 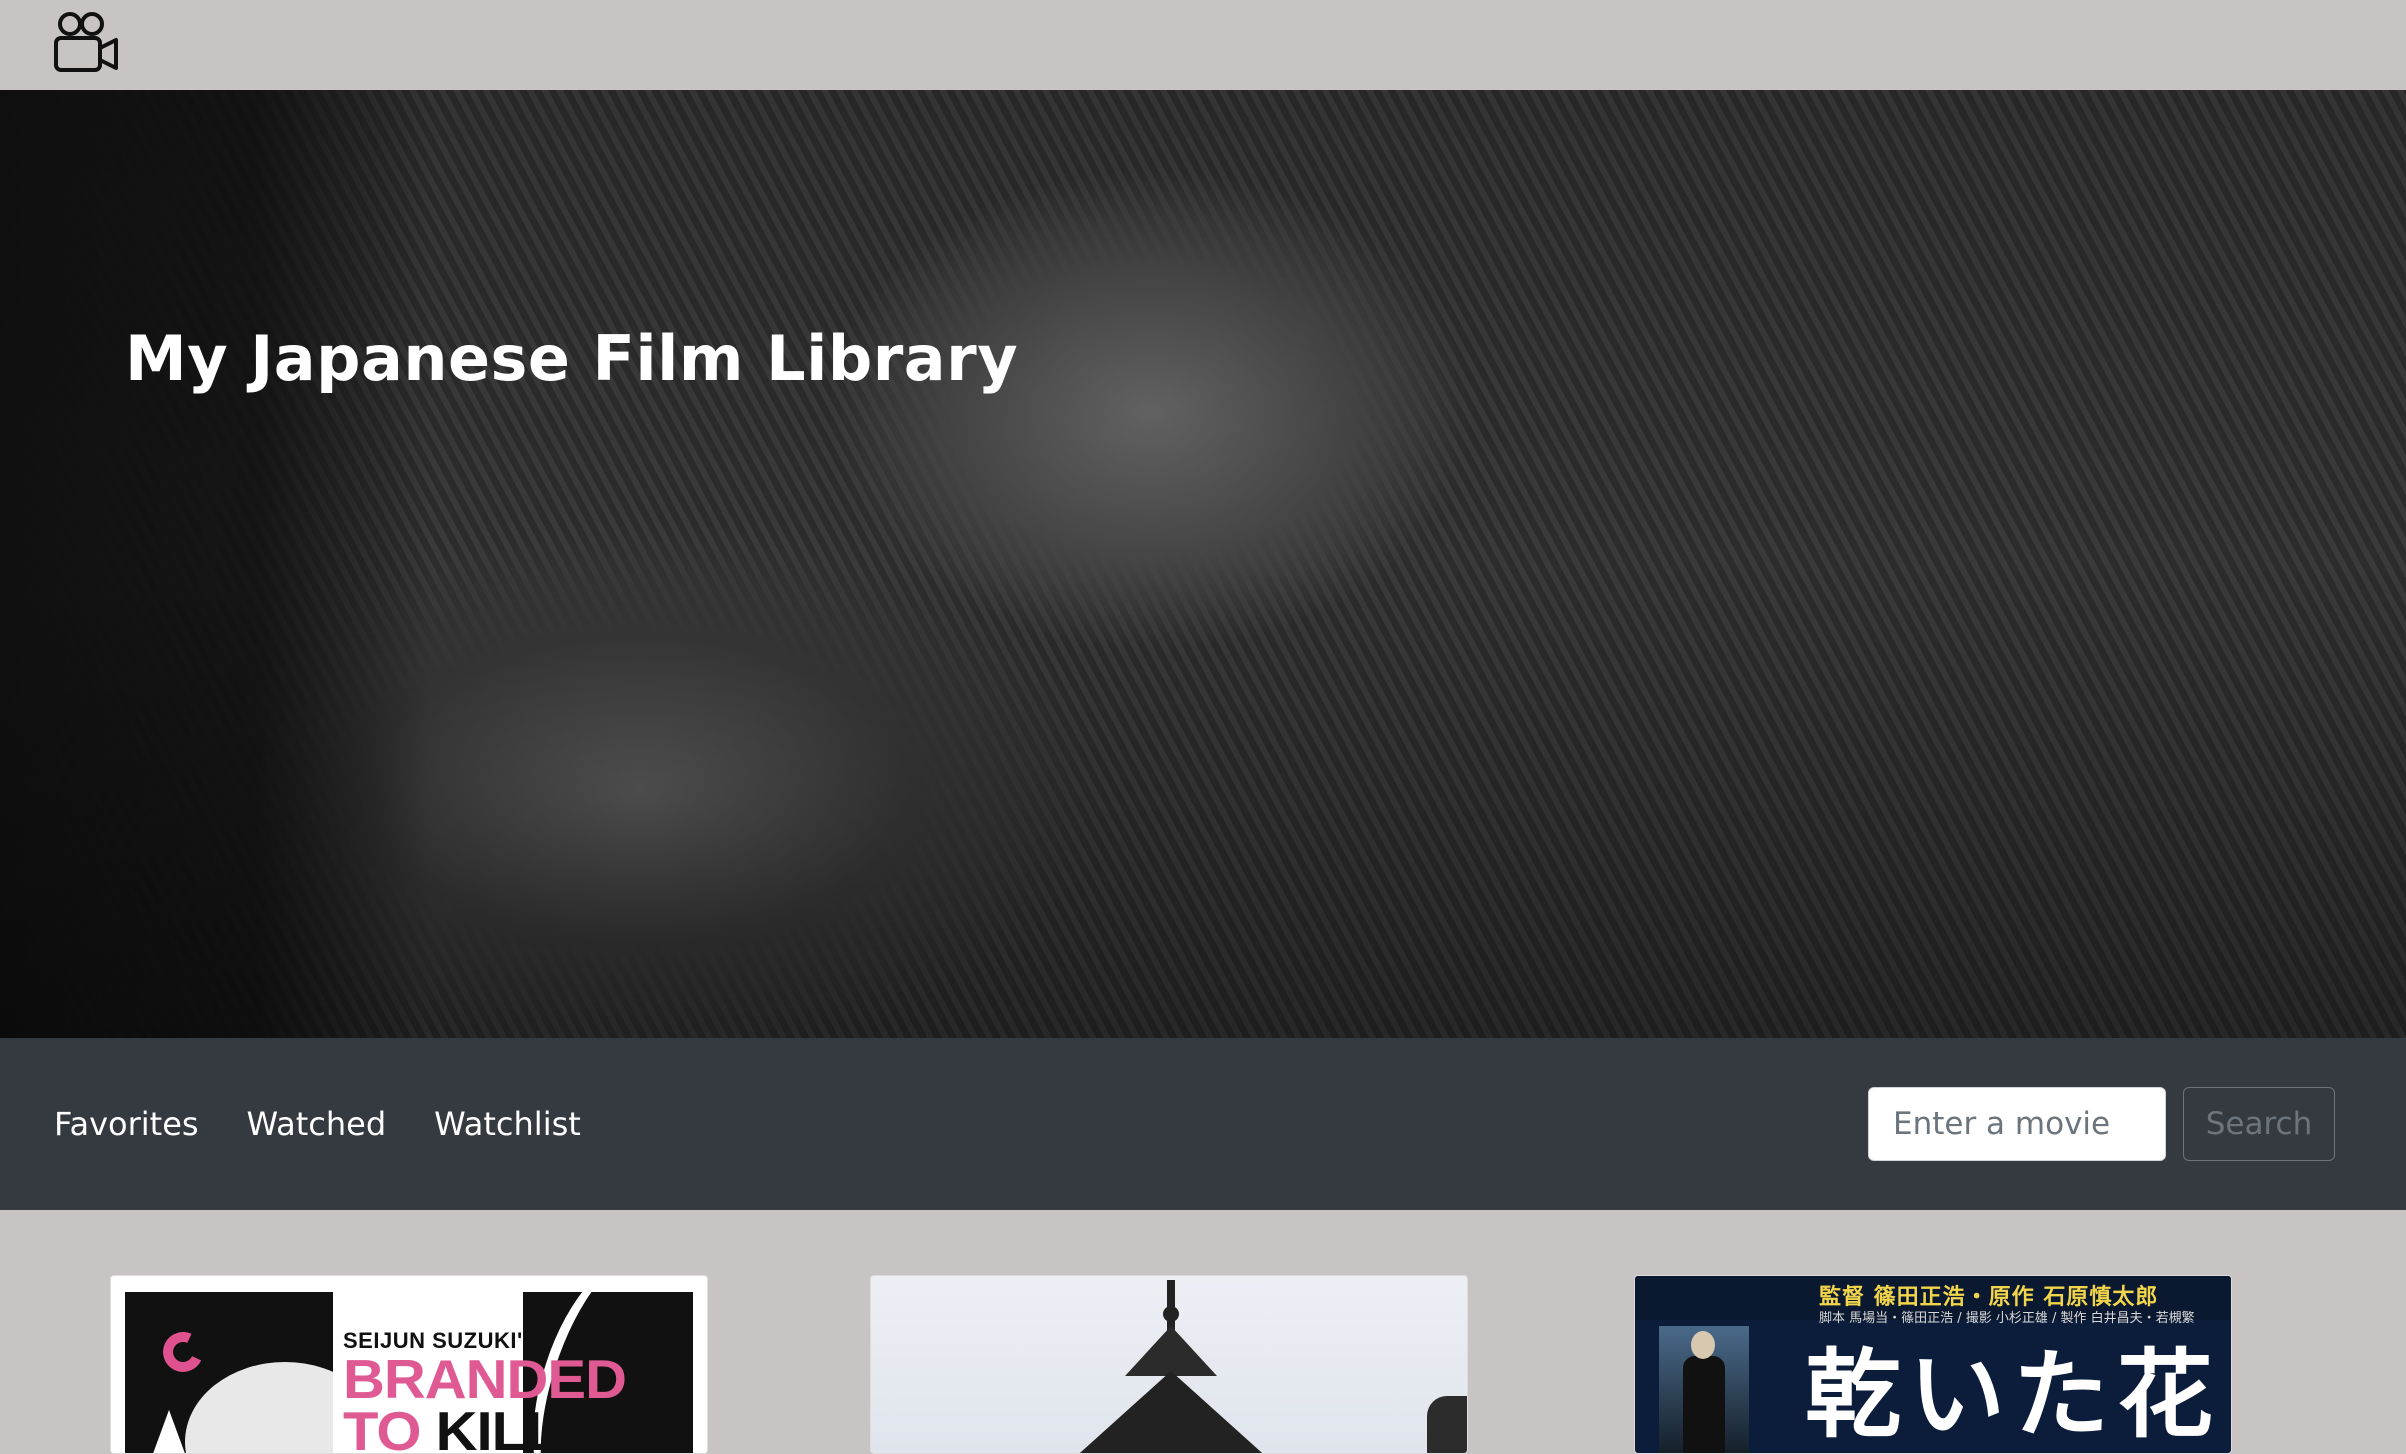 I want to click on nav-links: Favorites Watched Watchlist, so click(x=317, y=1124).